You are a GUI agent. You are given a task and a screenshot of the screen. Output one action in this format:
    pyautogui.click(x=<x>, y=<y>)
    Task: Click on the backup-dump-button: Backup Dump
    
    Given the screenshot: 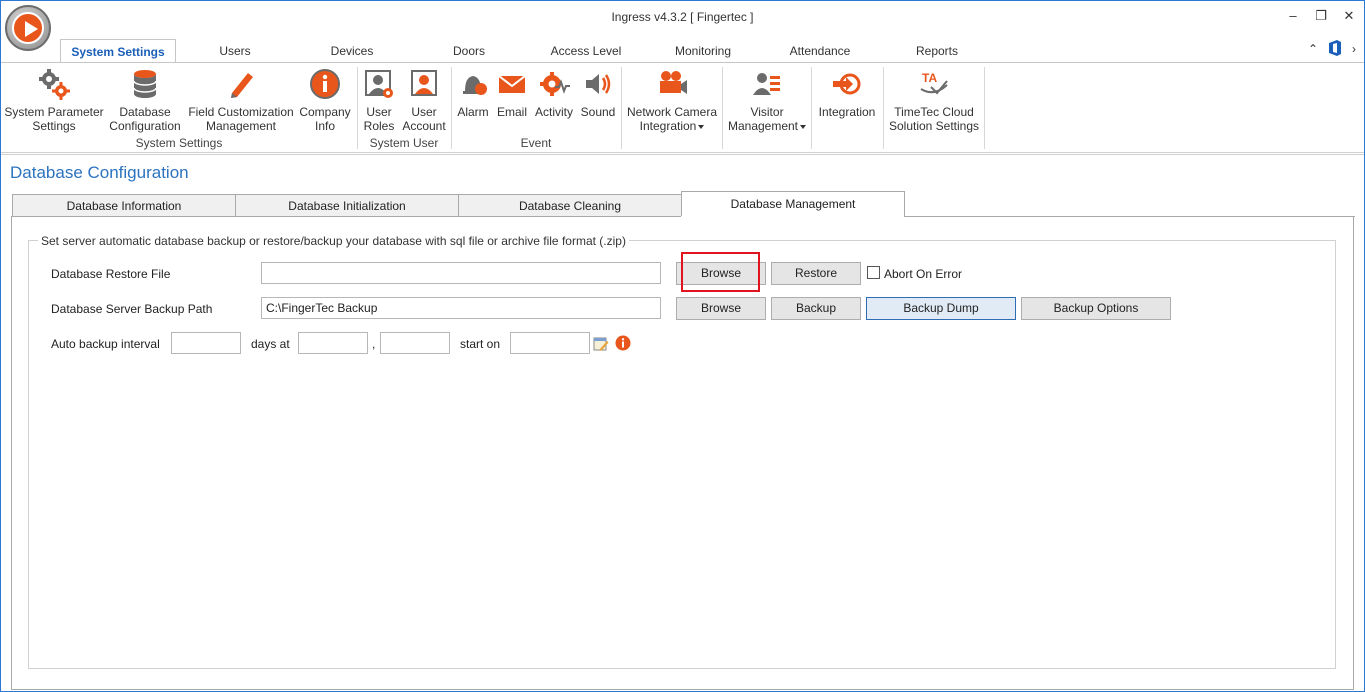 What is the action you would take?
    pyautogui.click(x=941, y=308)
    